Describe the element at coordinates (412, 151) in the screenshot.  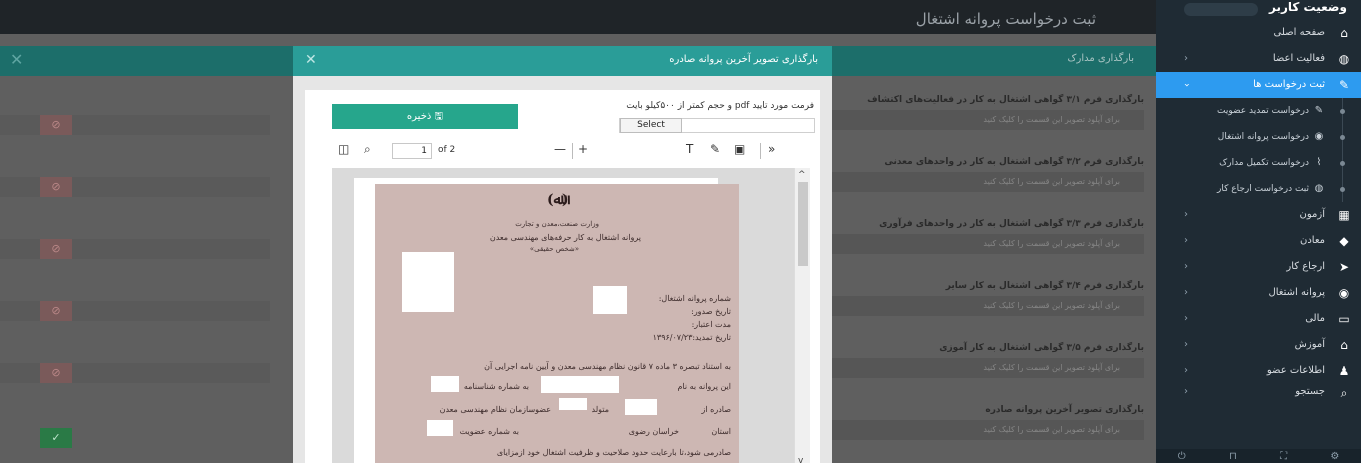
I see `page-number-input: 1` at that location.